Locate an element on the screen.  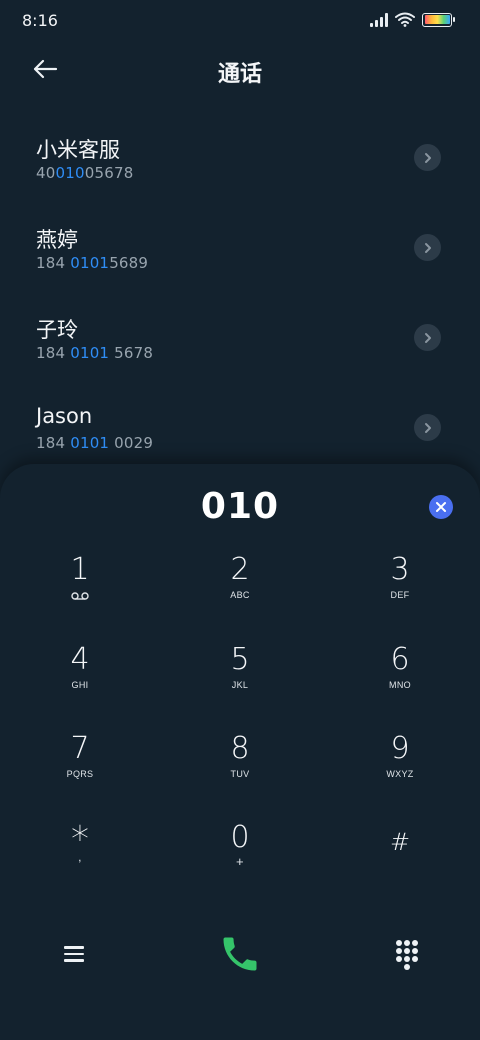
key-1: 1 is located at coordinates (80, 592).